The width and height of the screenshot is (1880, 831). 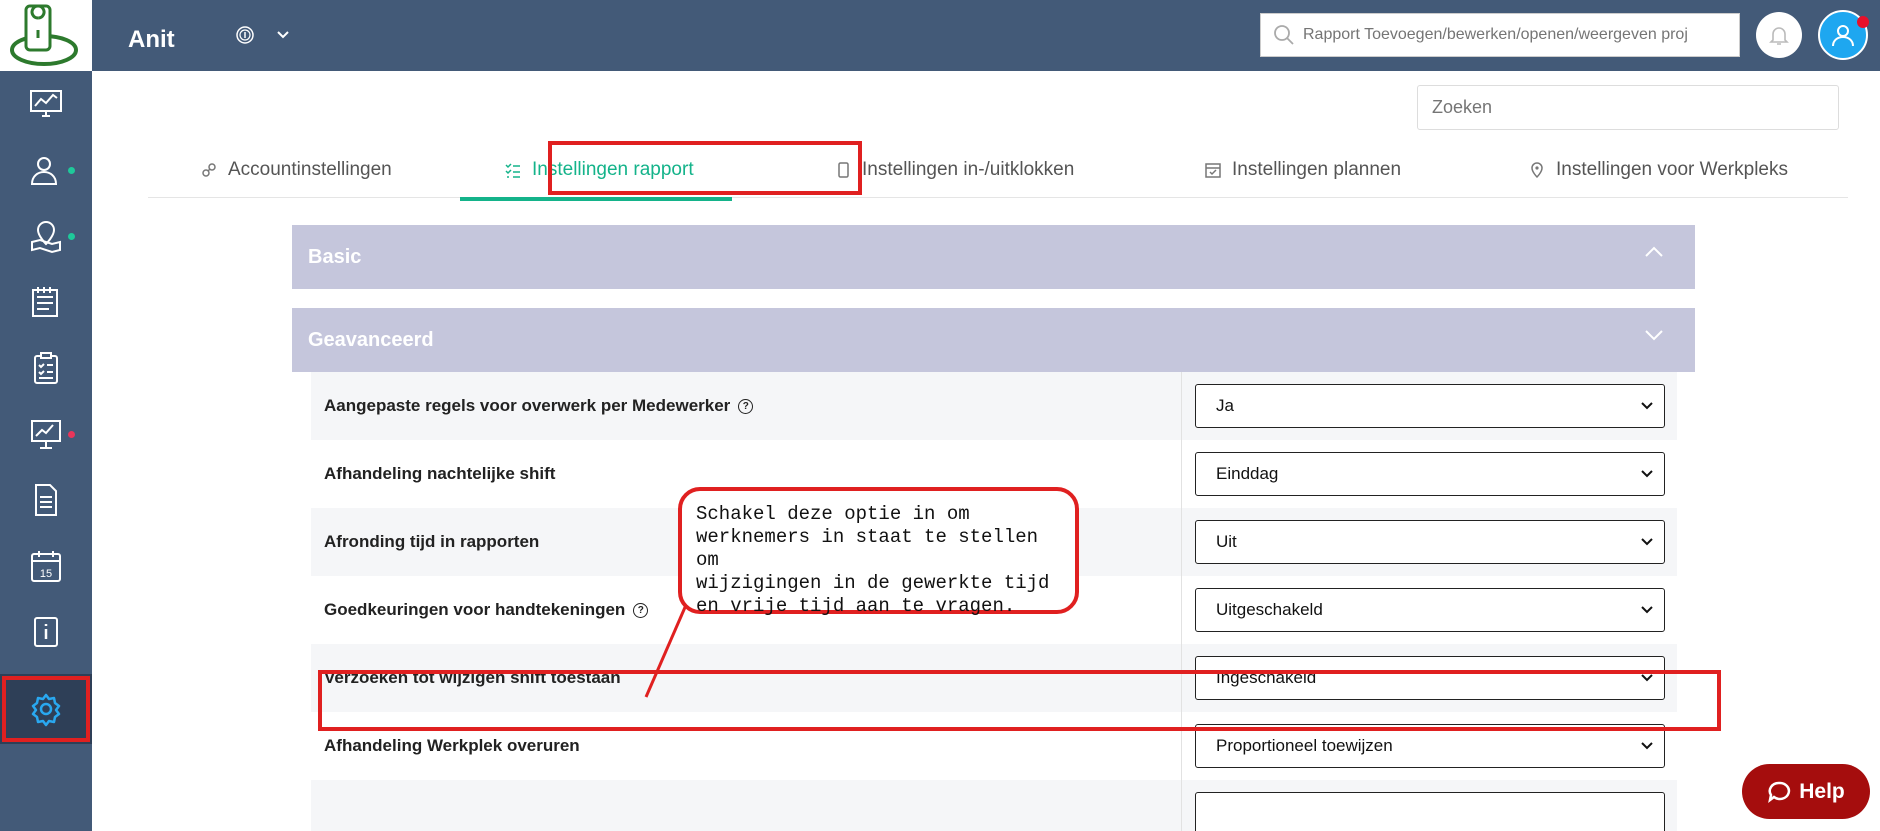 What do you see at coordinates (452, 745) in the screenshot?
I see `setting-label: Afhandeling Werkplek overuren` at bounding box center [452, 745].